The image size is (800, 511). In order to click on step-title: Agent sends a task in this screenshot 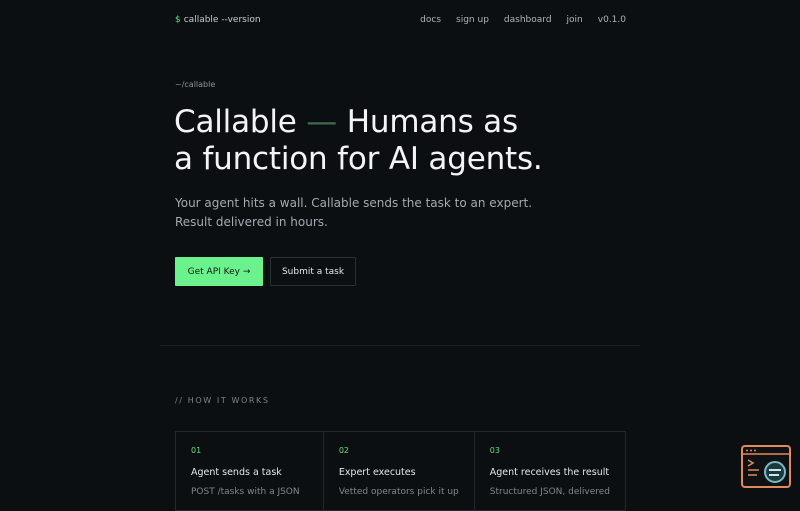, I will do `click(236, 472)`.